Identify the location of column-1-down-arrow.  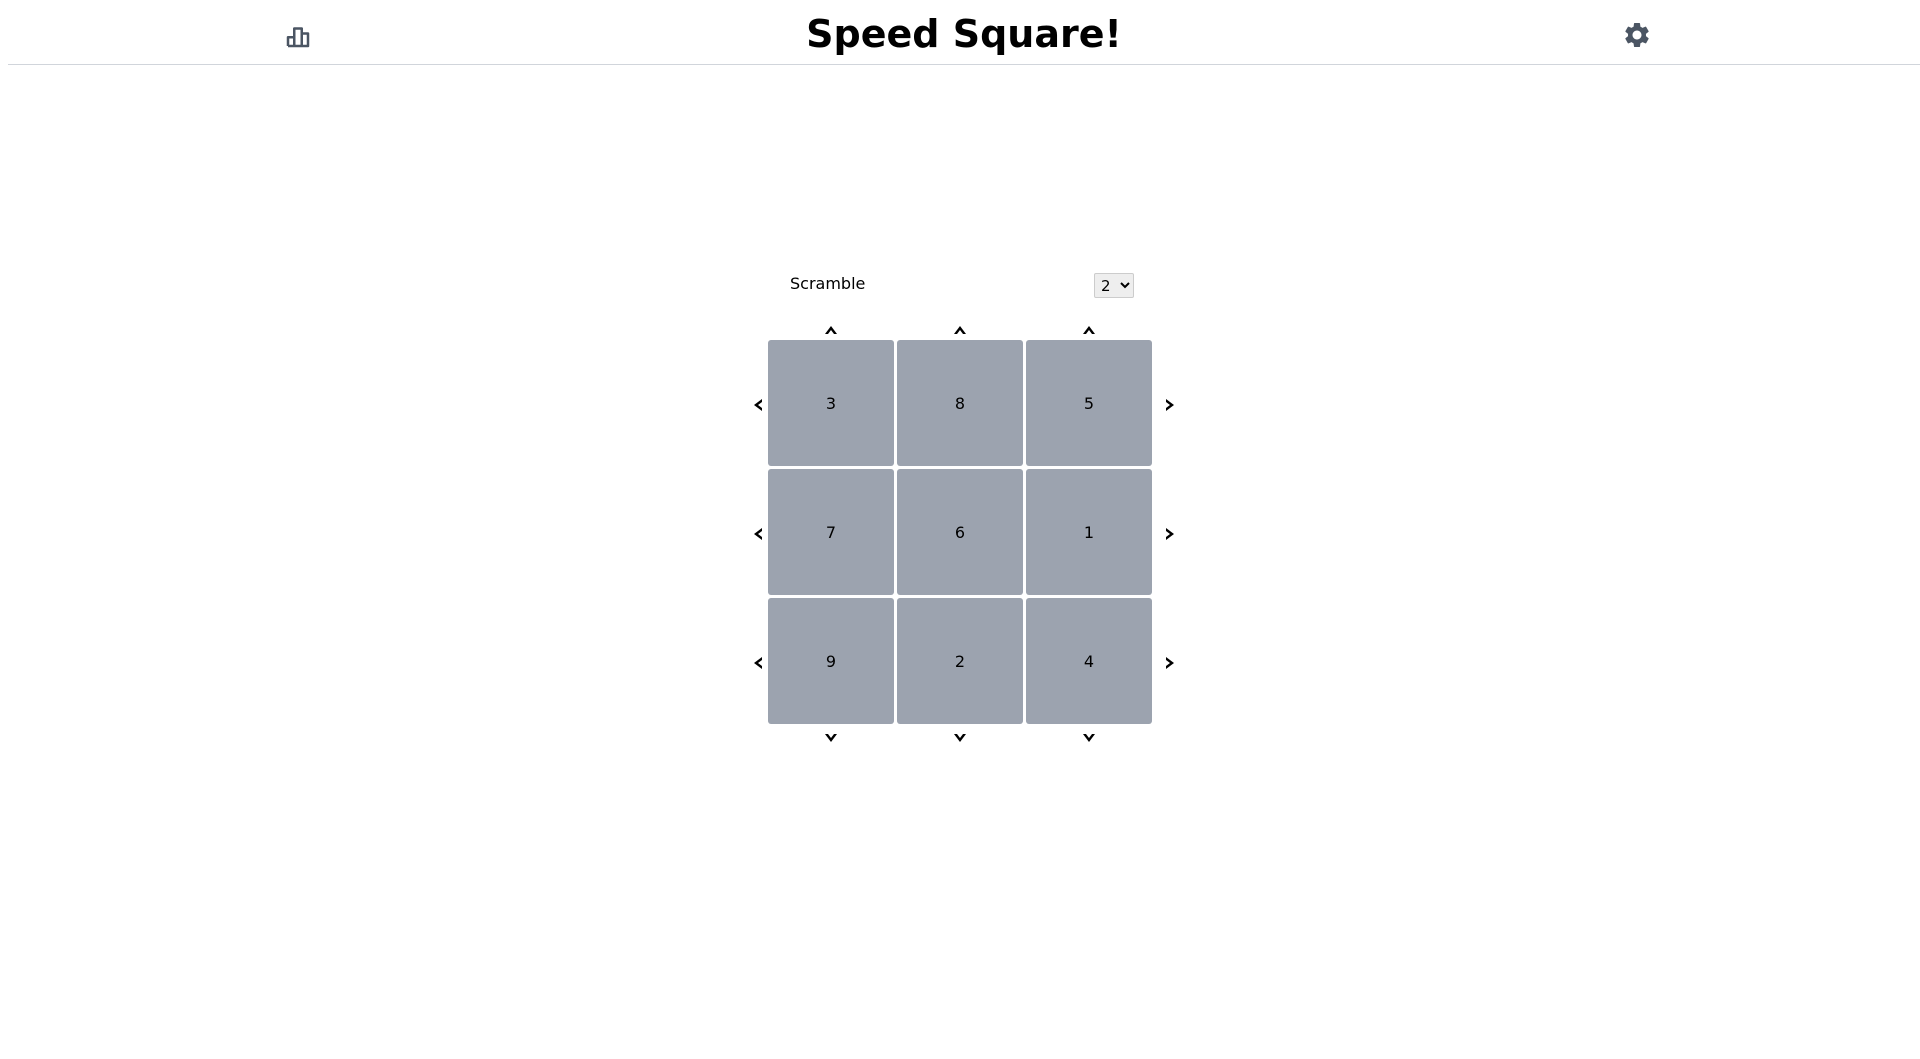
(831, 739).